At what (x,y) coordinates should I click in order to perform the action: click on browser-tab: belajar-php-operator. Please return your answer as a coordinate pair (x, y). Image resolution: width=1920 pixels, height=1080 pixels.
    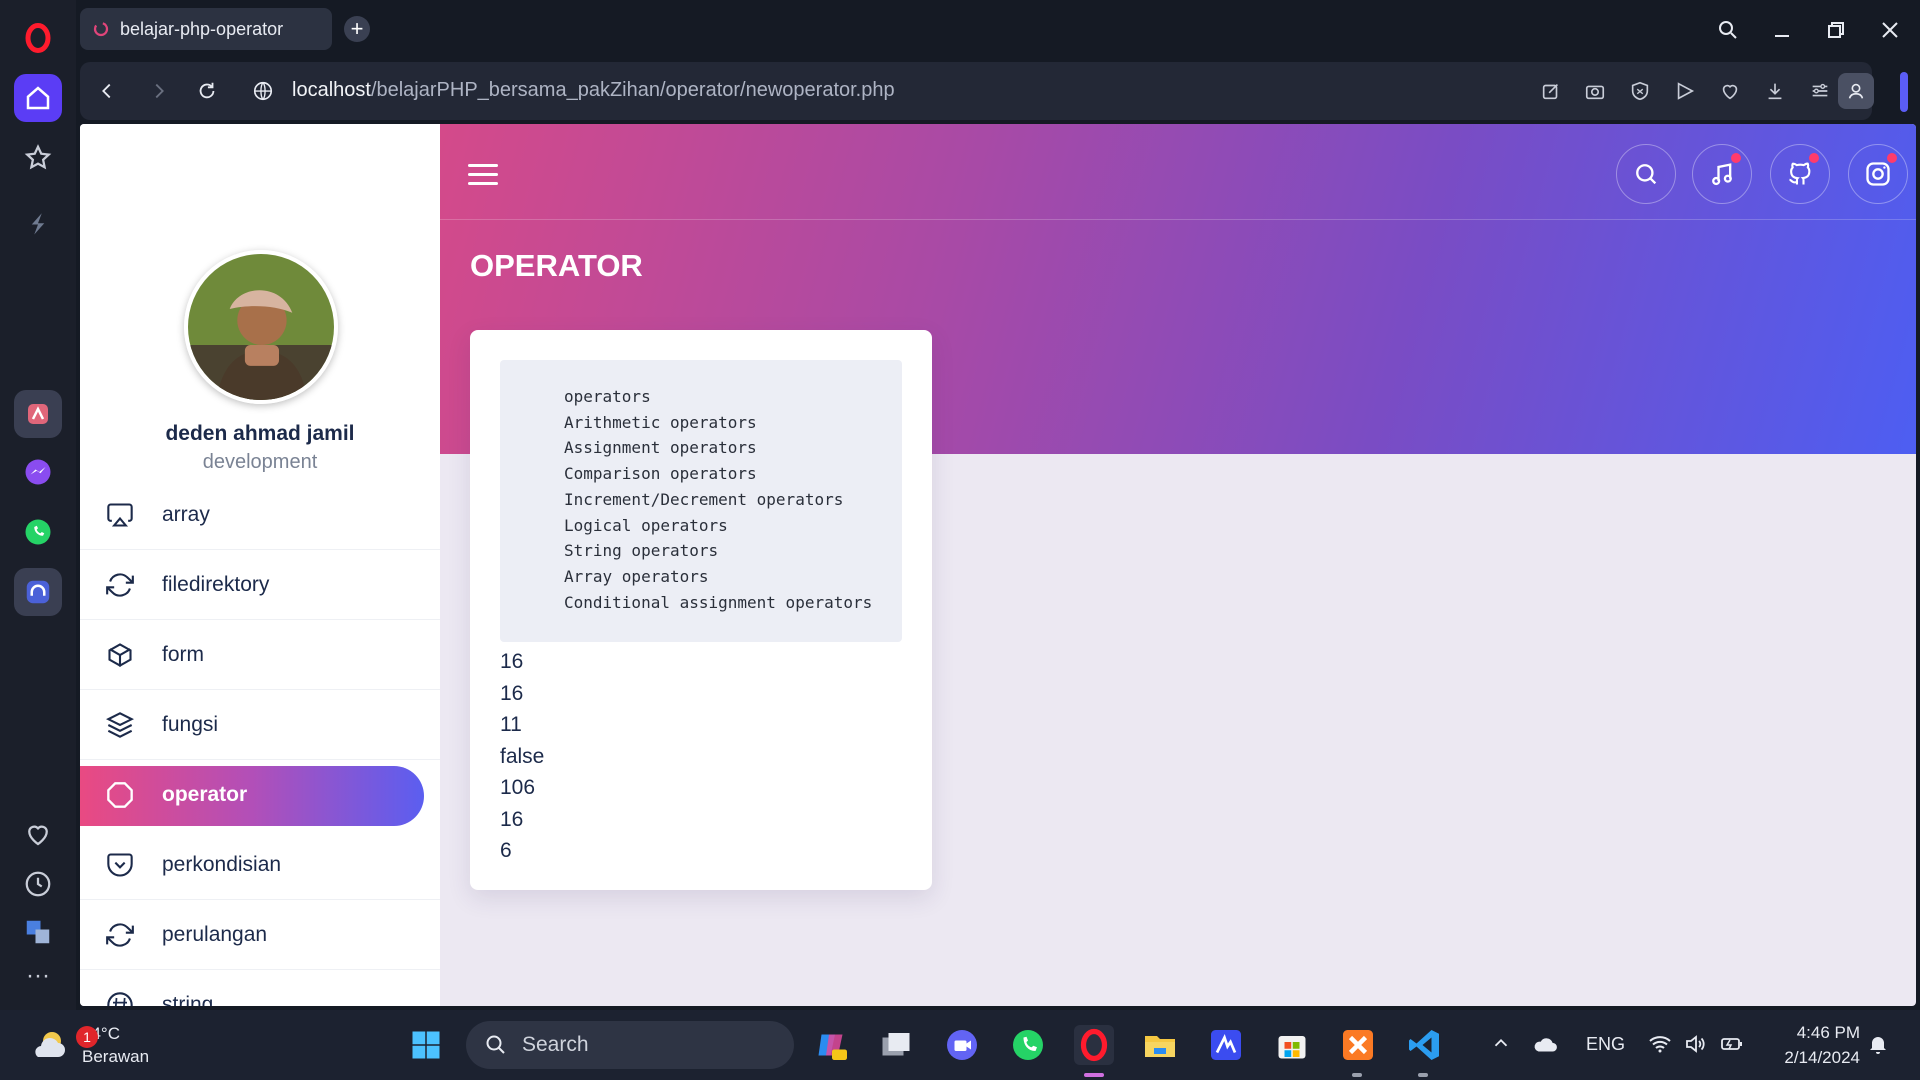
    Looking at the image, I should click on (206, 29).